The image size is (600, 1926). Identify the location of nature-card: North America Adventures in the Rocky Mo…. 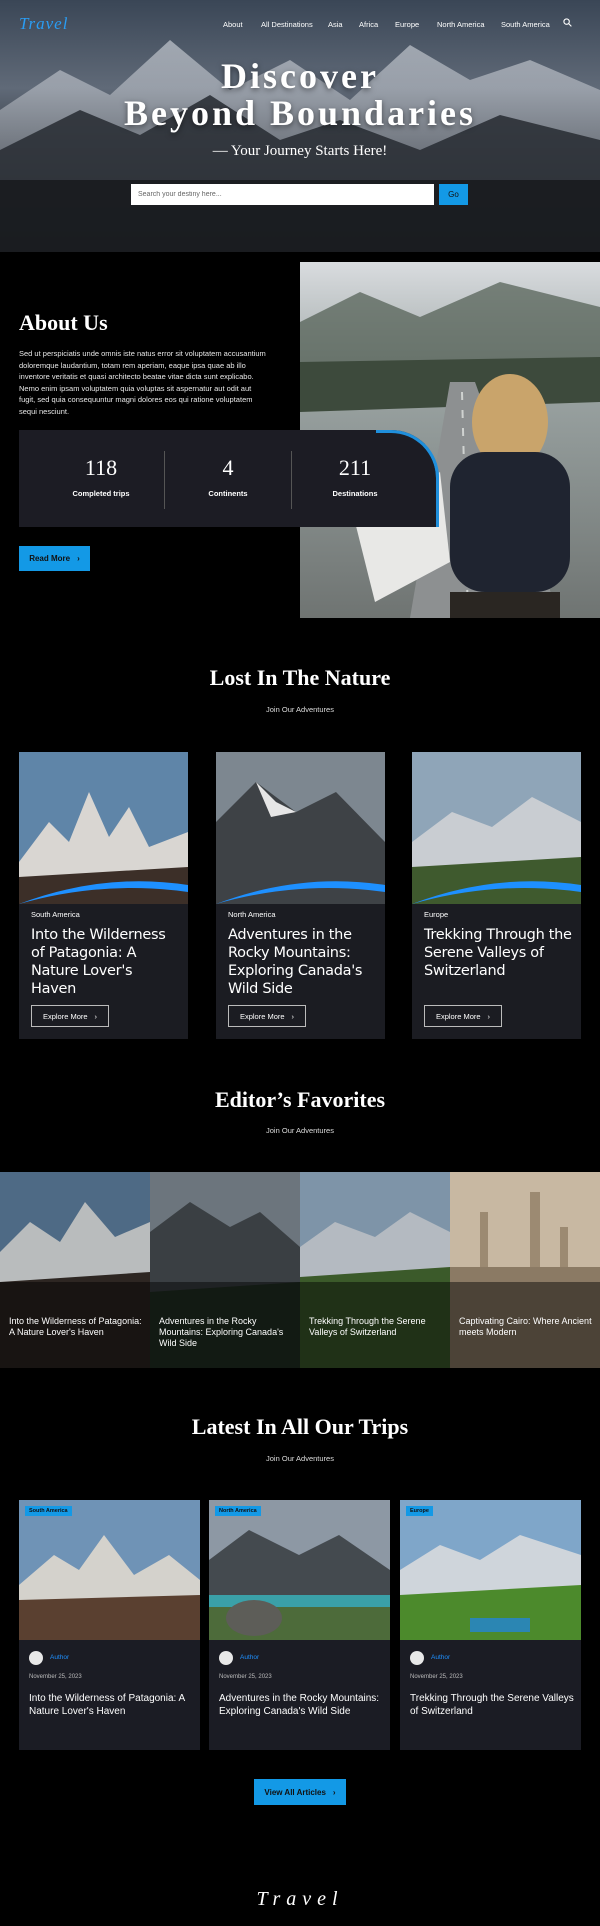
(300, 895).